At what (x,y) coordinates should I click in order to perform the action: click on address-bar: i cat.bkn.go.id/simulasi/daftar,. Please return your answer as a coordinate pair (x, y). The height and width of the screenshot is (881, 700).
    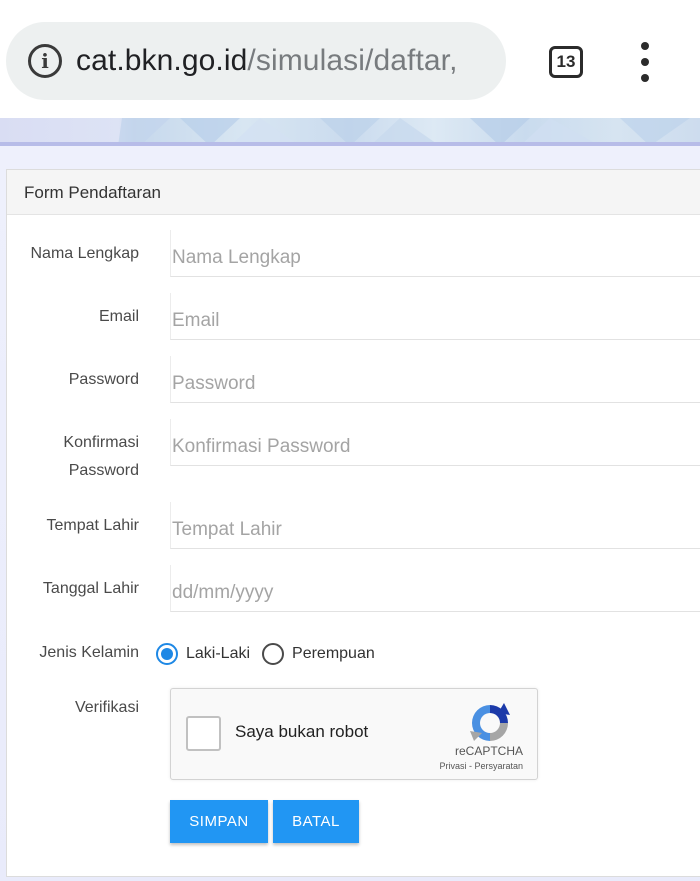
    Looking at the image, I should click on (256, 61).